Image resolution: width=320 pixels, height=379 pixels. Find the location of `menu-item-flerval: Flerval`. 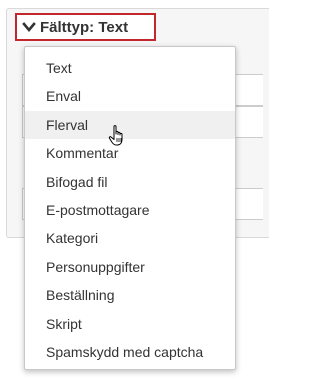

menu-item-flerval: Flerval is located at coordinates (130, 125).